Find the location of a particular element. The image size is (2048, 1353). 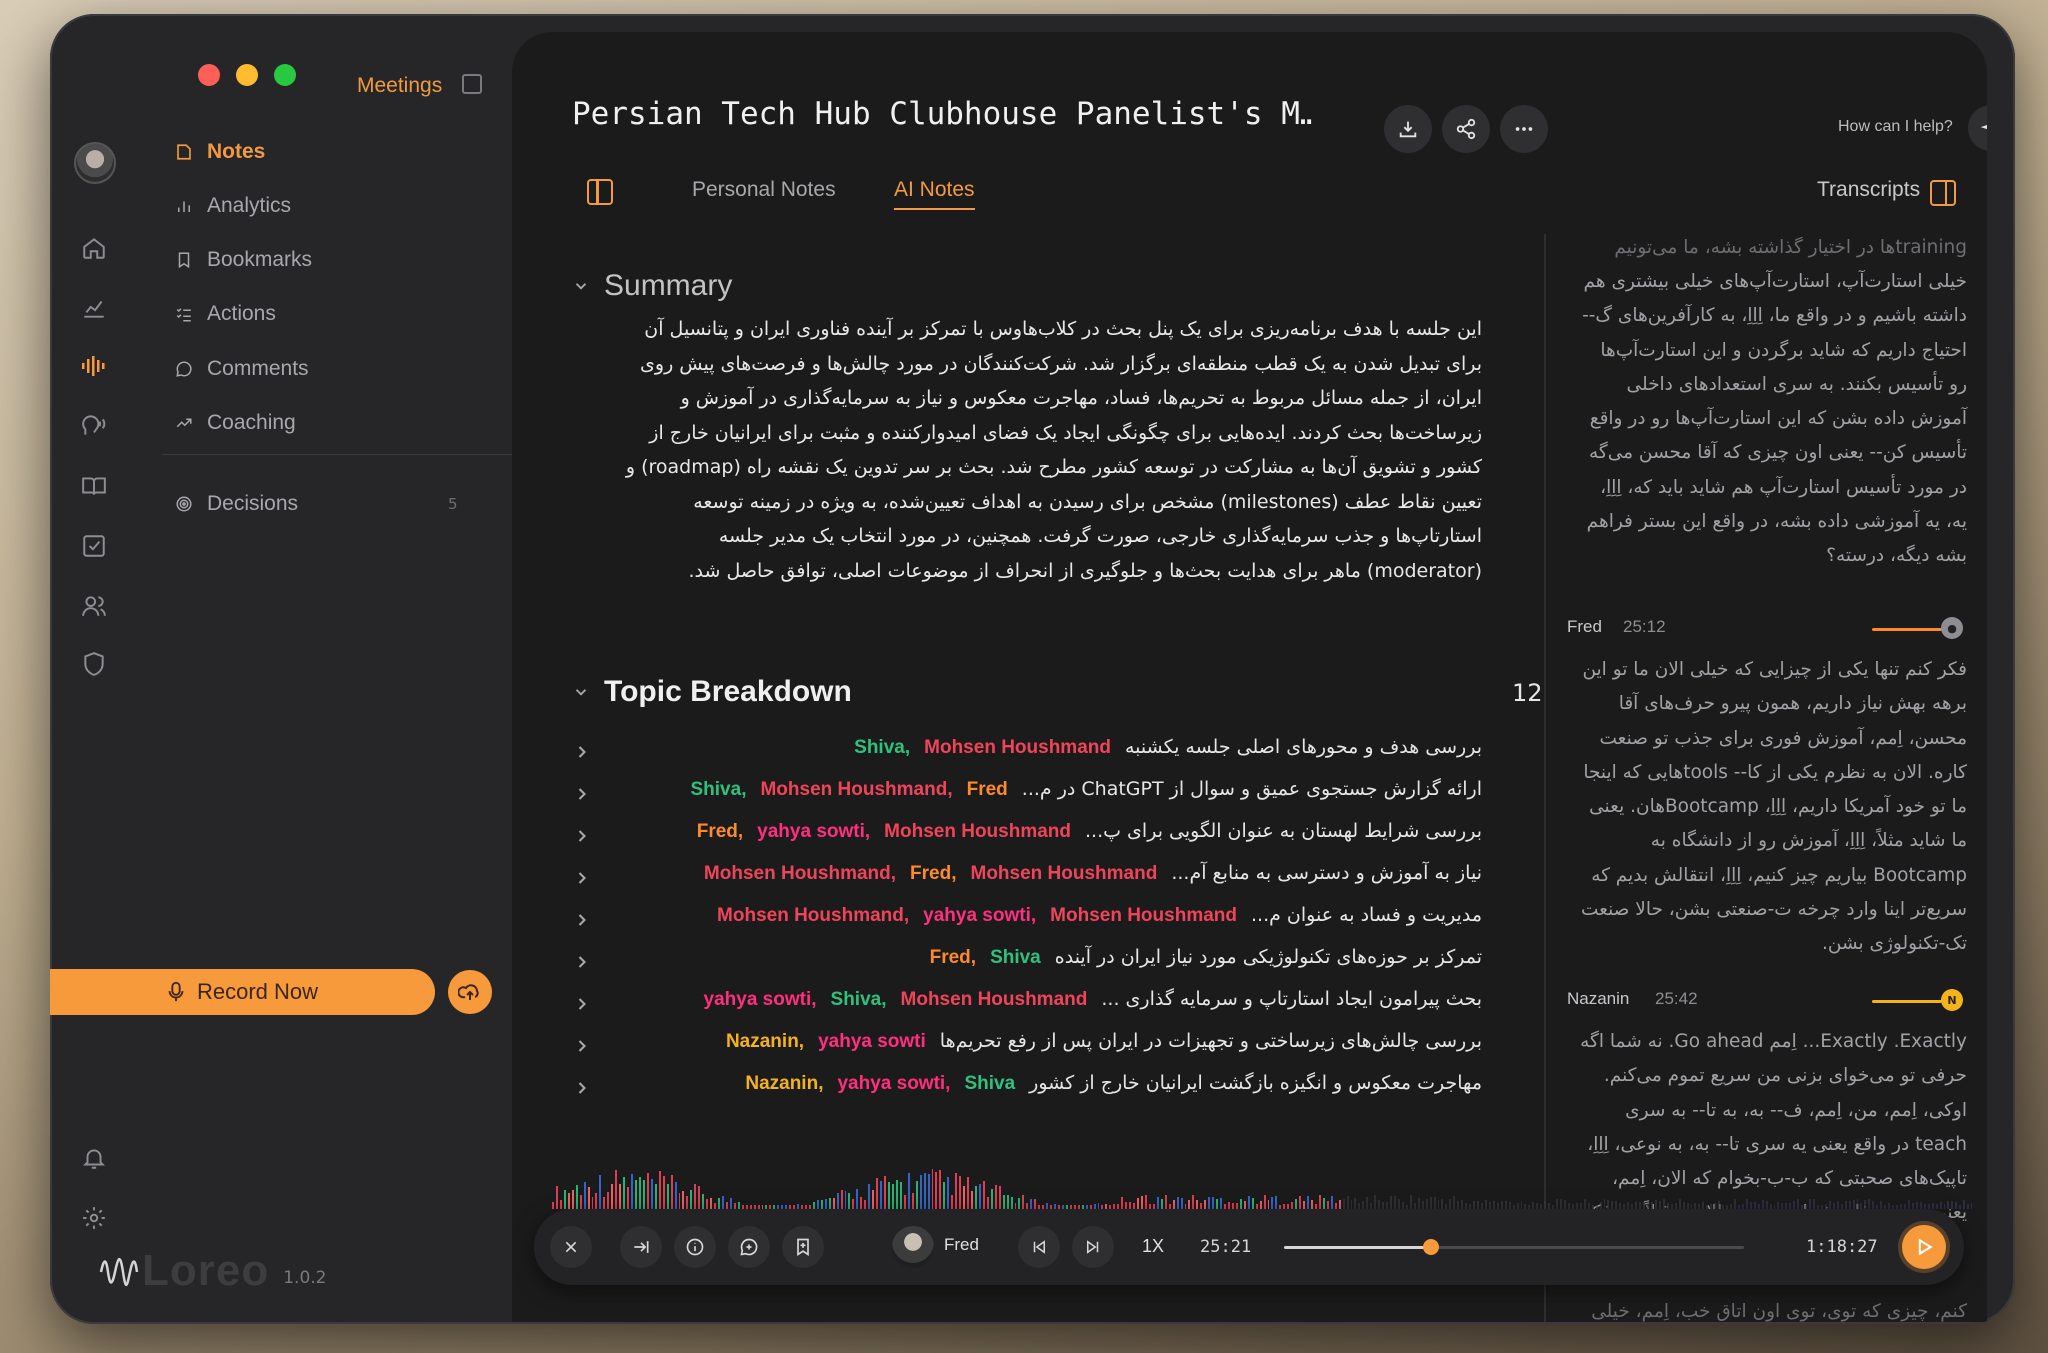

close-window-button is located at coordinates (209, 75).